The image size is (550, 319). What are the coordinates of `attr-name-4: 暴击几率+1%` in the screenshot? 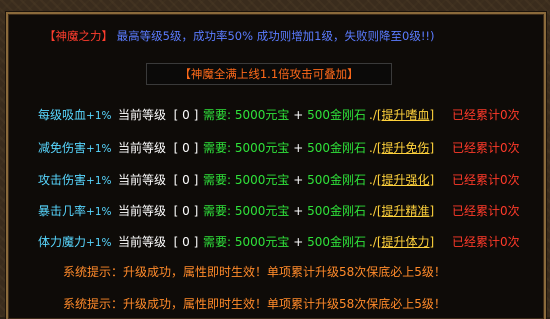 It's located at (75, 211).